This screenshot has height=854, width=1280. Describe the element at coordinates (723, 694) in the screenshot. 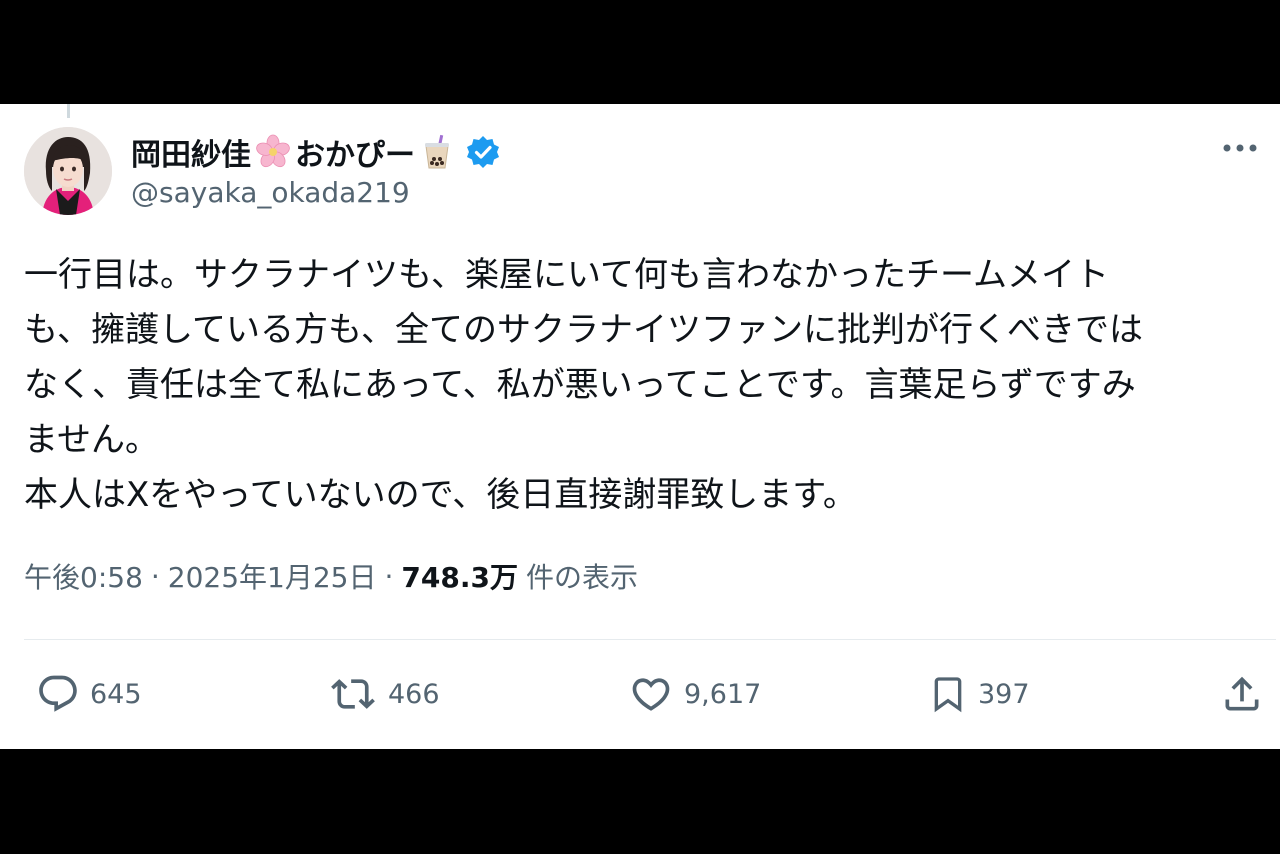

I see `like-count: 9,617` at that location.